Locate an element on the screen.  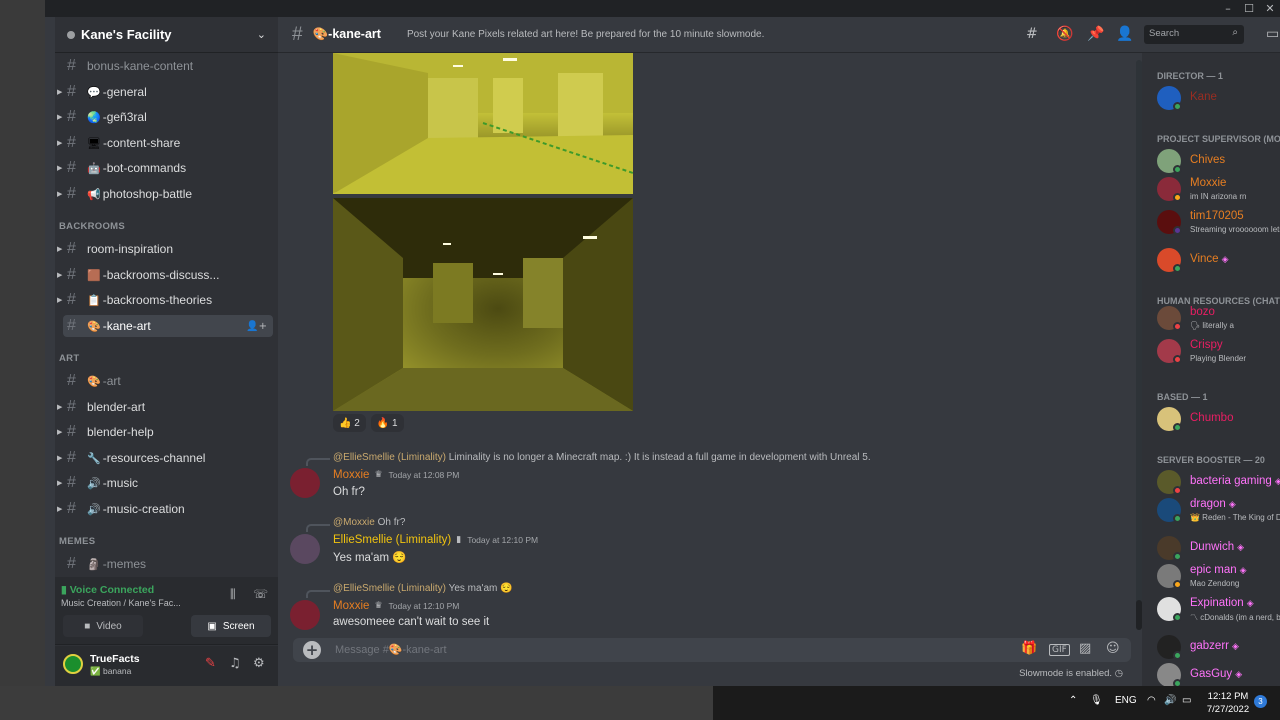
channel-item: ▶ # blender-help is located at coordinates (165, 432).